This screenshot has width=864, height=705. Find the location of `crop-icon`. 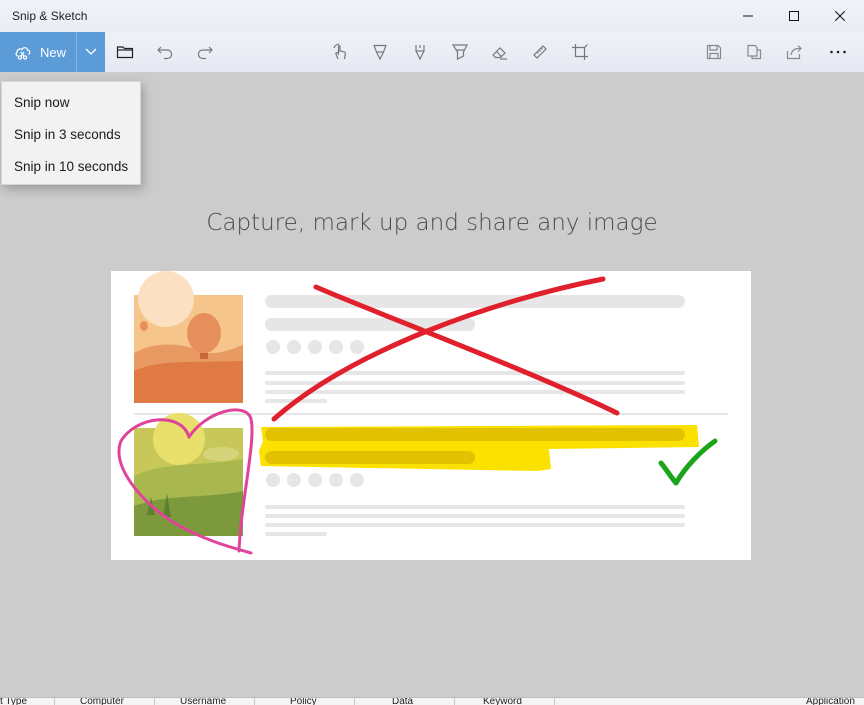

crop-icon is located at coordinates (580, 52).